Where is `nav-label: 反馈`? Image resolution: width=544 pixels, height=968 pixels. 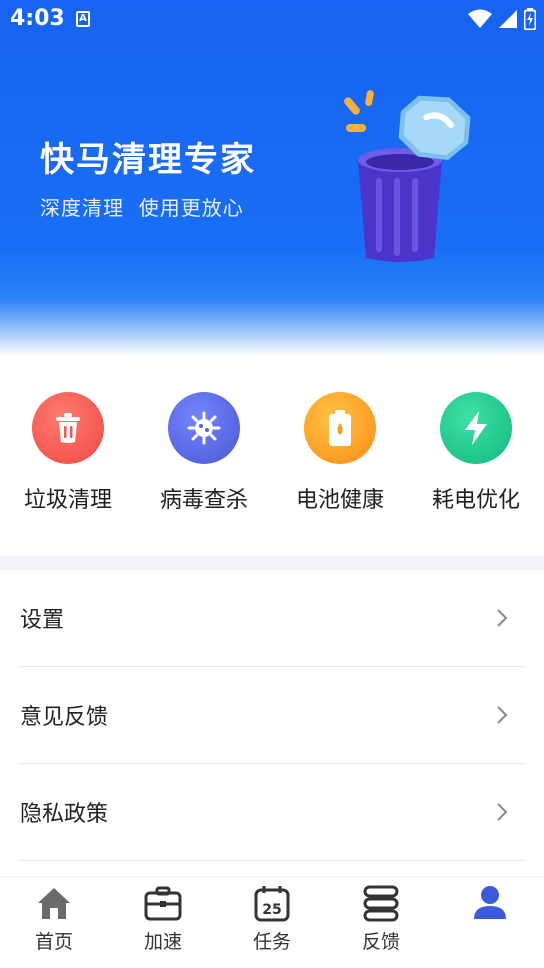 nav-label: 反馈 is located at coordinates (380, 942).